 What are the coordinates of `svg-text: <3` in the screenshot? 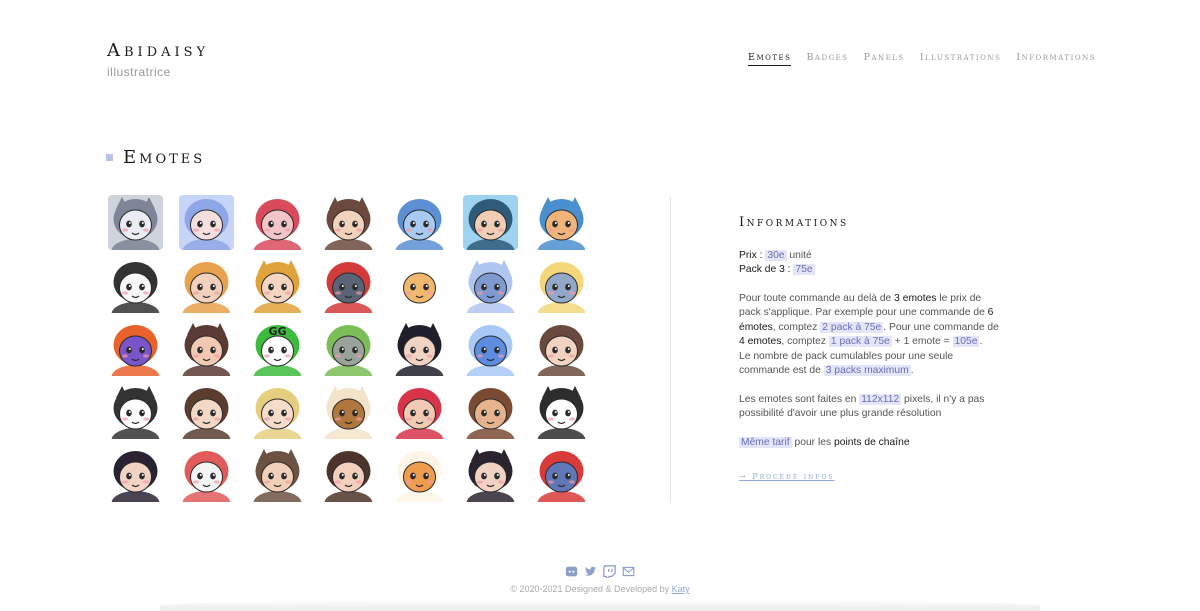 It's located at (277, 205).